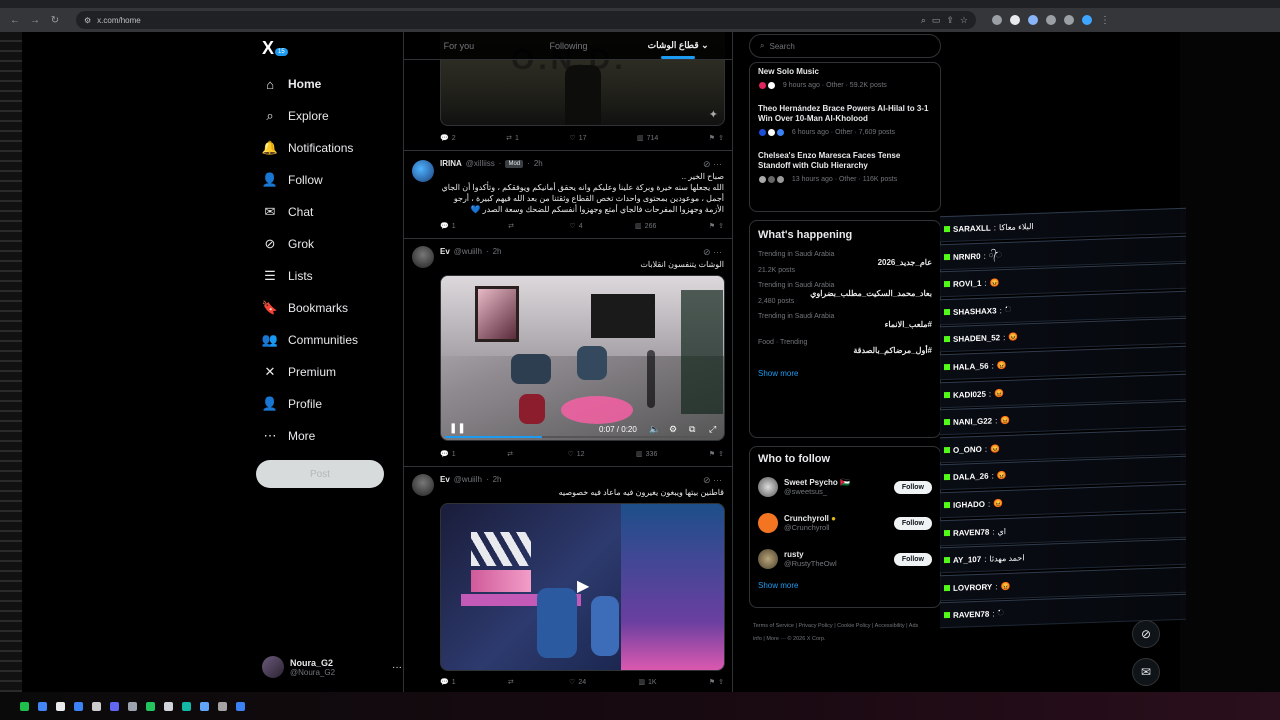 This screenshot has height=720, width=1280. Describe the element at coordinates (577, 682) in the screenshot. I see `like-button: ♡ 24` at that location.